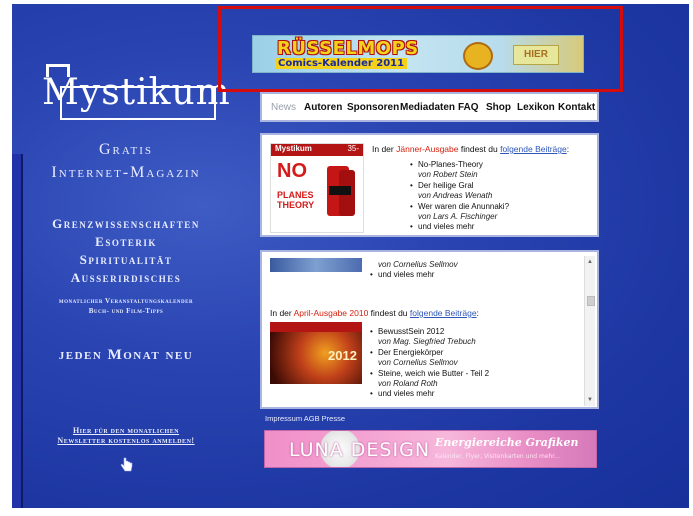 The width and height of the screenshot is (693, 516). I want to click on nav-lexikon: Lexikon, so click(536, 107).